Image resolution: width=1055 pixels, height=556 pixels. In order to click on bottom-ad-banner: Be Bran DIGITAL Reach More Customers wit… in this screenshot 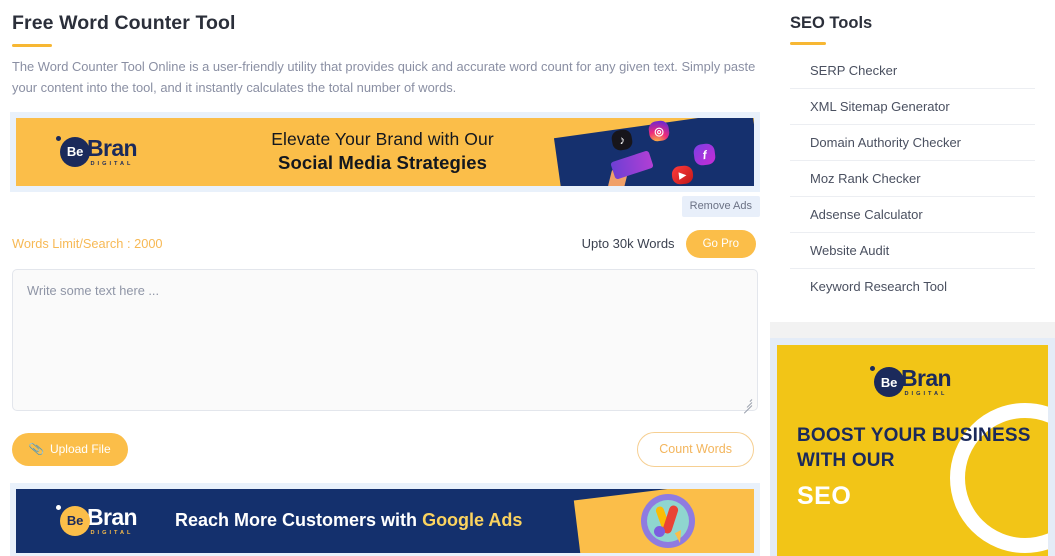, I will do `click(385, 520)`.